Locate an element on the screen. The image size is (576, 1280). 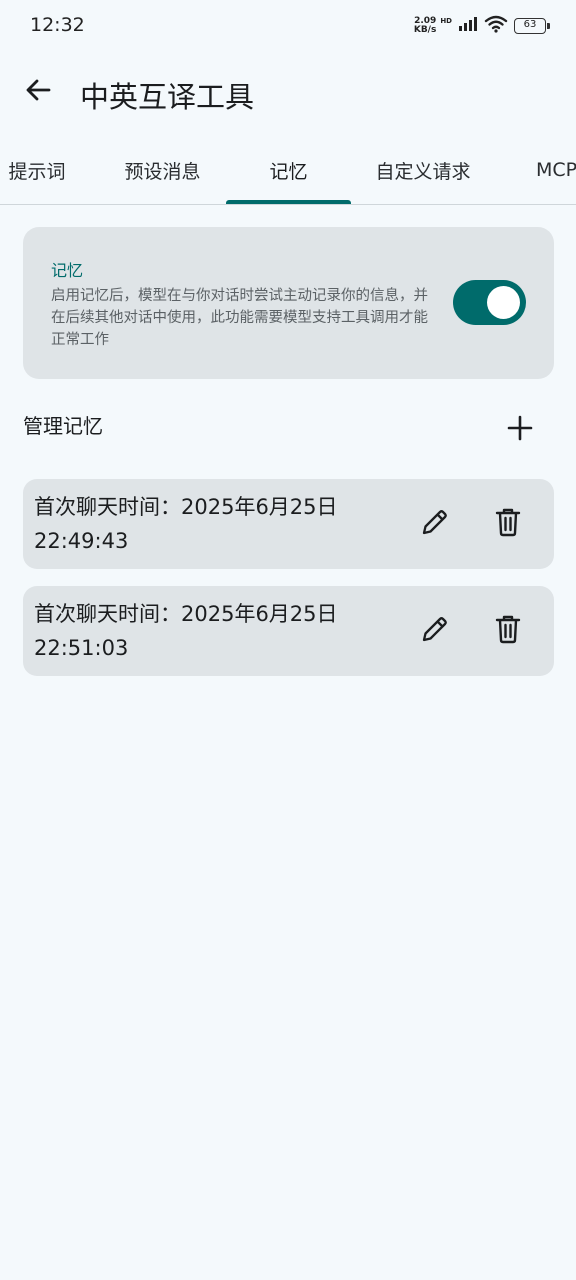
memory-card-title: 记忆 is located at coordinates (67, 270).